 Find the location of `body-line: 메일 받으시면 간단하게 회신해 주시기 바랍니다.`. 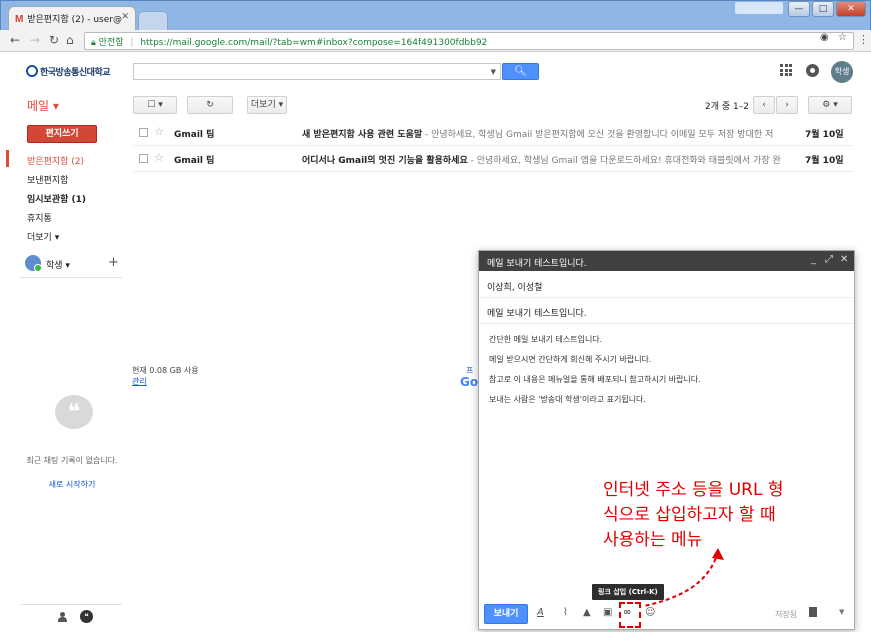

body-line: 메일 받으시면 간단하게 회신해 주시기 바랍니다. is located at coordinates (570, 359).